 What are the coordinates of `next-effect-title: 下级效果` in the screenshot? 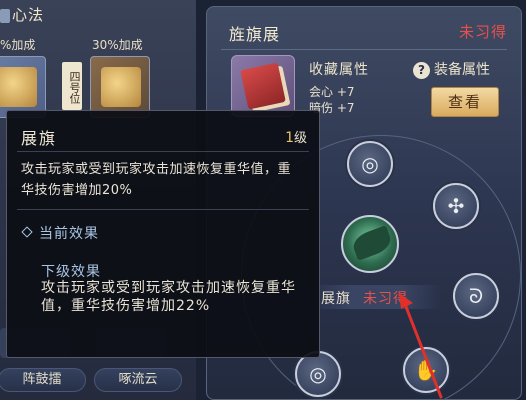 It's located at (71, 272).